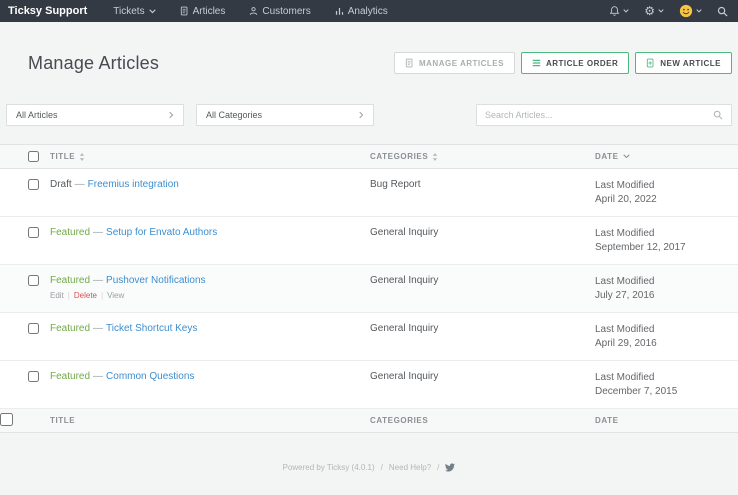  What do you see at coordinates (399, 156) in the screenshot?
I see `categories-header-label: CATEGORIES` at bounding box center [399, 156].